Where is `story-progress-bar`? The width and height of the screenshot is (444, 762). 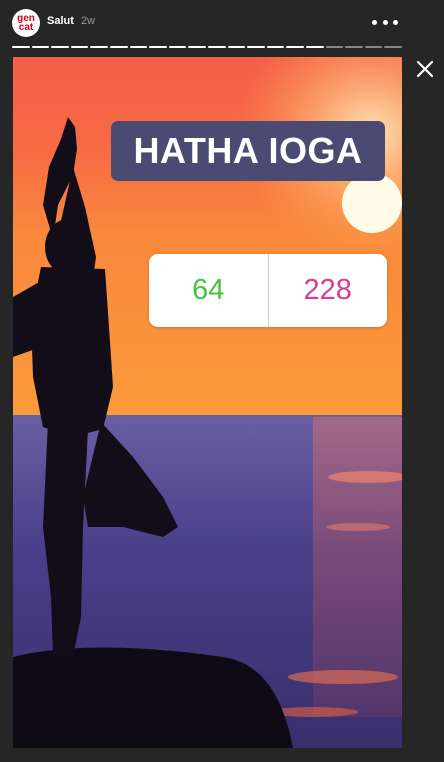 story-progress-bar is located at coordinates (207, 47).